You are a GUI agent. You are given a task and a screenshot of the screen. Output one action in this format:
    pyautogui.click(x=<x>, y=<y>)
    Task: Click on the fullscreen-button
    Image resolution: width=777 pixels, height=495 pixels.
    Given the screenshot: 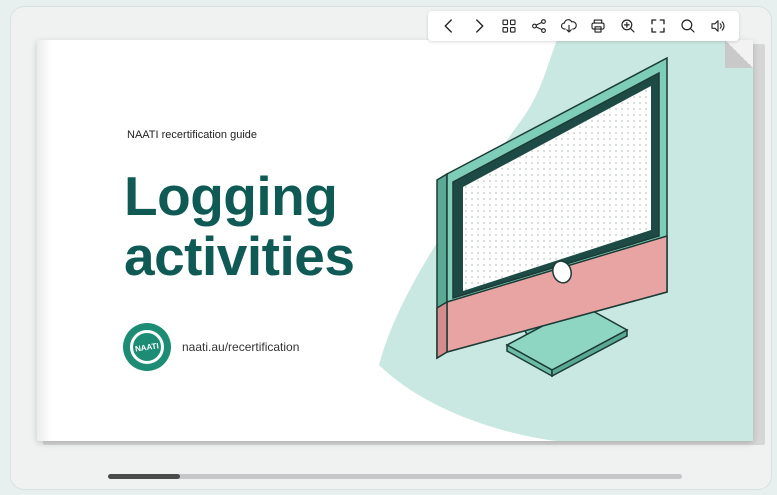 What is the action you would take?
    pyautogui.click(x=658, y=26)
    